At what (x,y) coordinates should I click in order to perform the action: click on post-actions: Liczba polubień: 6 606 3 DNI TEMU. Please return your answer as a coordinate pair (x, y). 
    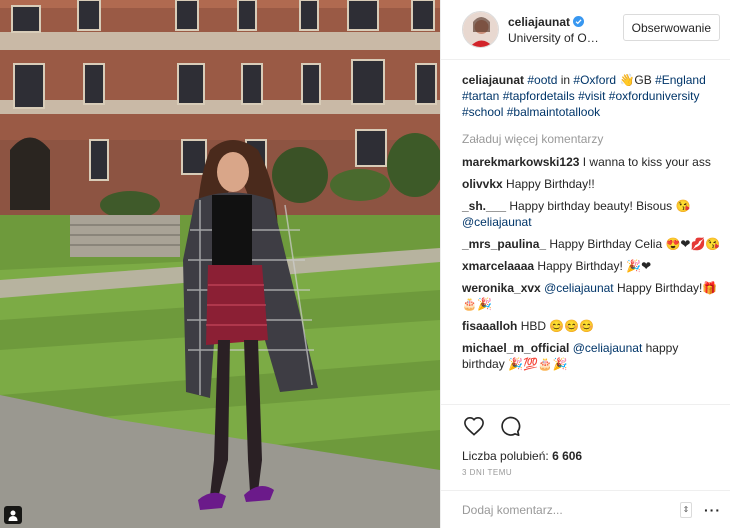
    Looking at the image, I should click on (585, 447).